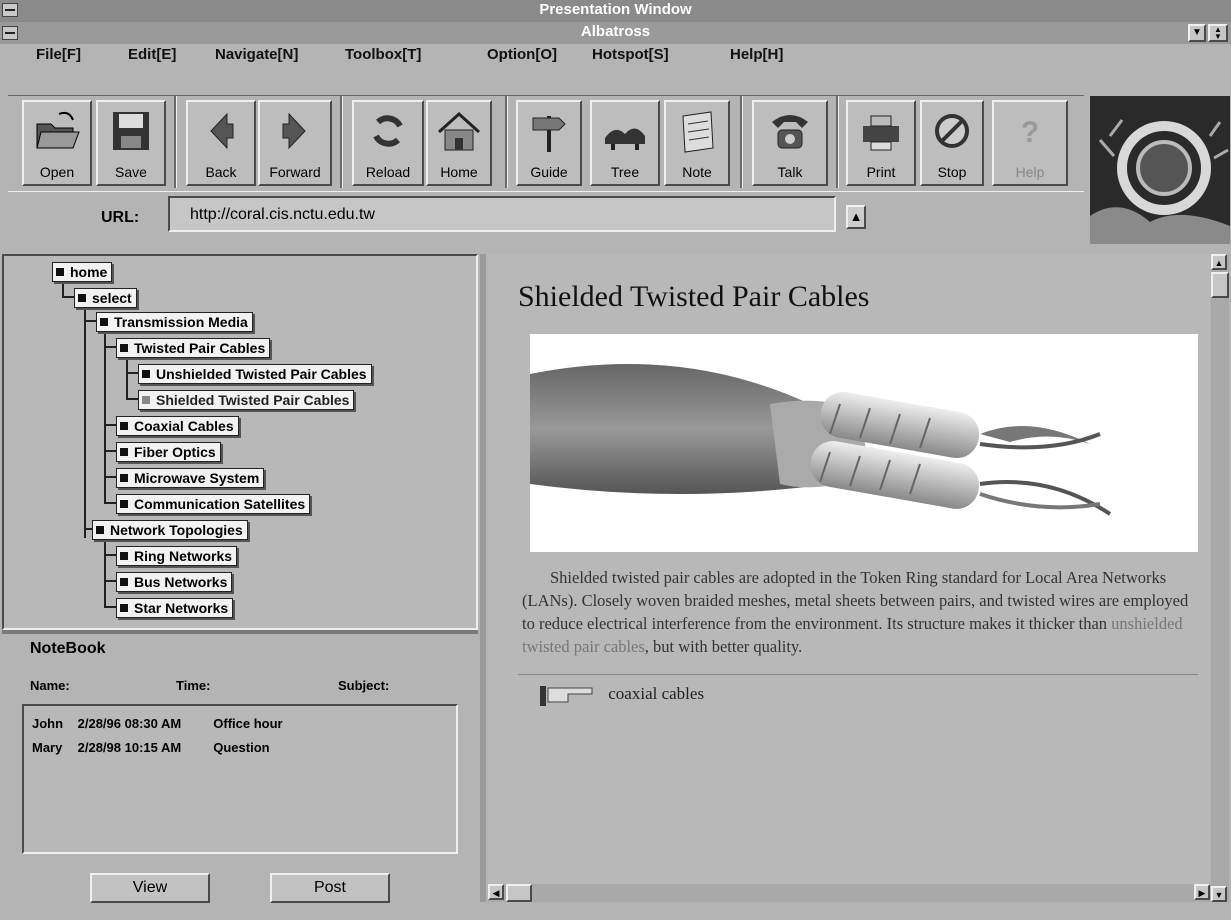 The image size is (1231, 920). Describe the element at coordinates (48, 723) in the screenshot. I see `note-author: John` at that location.